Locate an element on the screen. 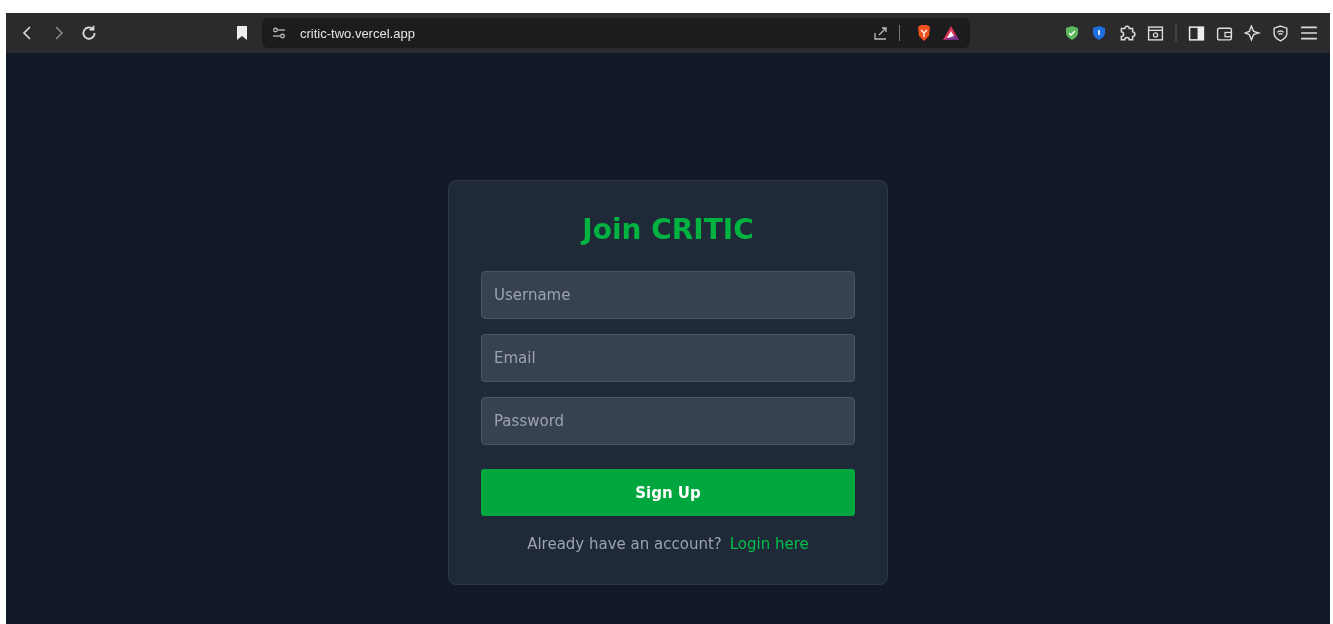  sparkle-icon is located at coordinates (1252, 33).